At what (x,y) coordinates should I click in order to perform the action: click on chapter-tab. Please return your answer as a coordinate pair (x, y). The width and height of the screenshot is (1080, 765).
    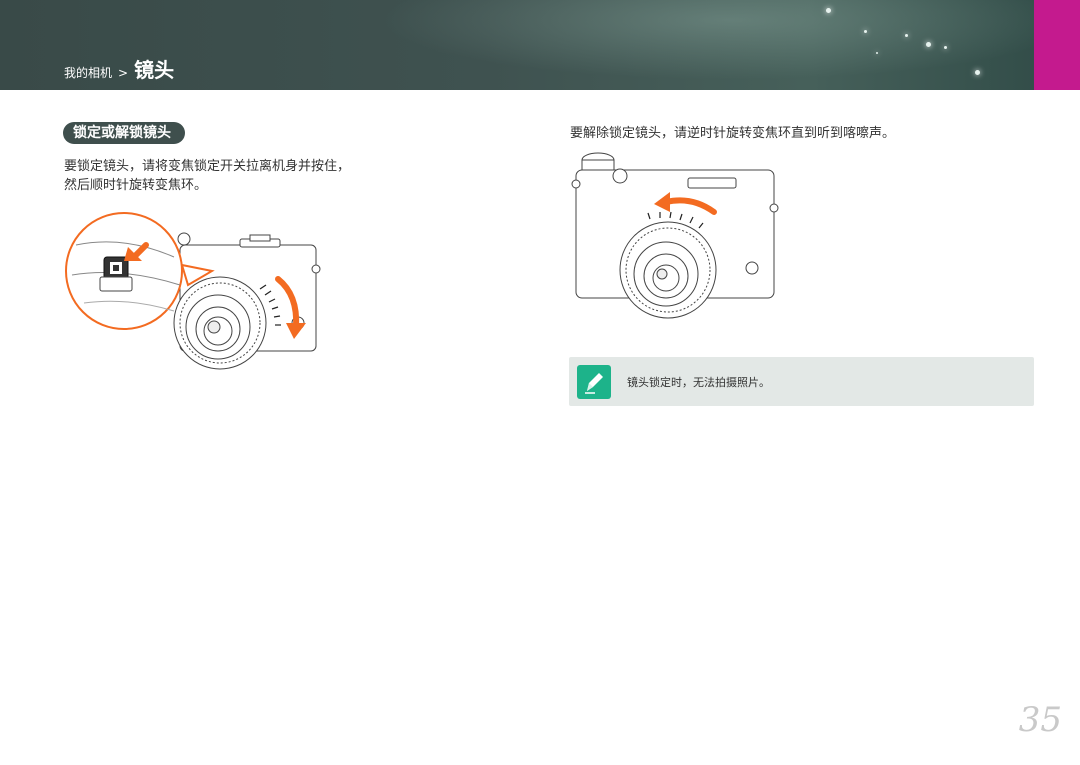
    Looking at the image, I should click on (1057, 45).